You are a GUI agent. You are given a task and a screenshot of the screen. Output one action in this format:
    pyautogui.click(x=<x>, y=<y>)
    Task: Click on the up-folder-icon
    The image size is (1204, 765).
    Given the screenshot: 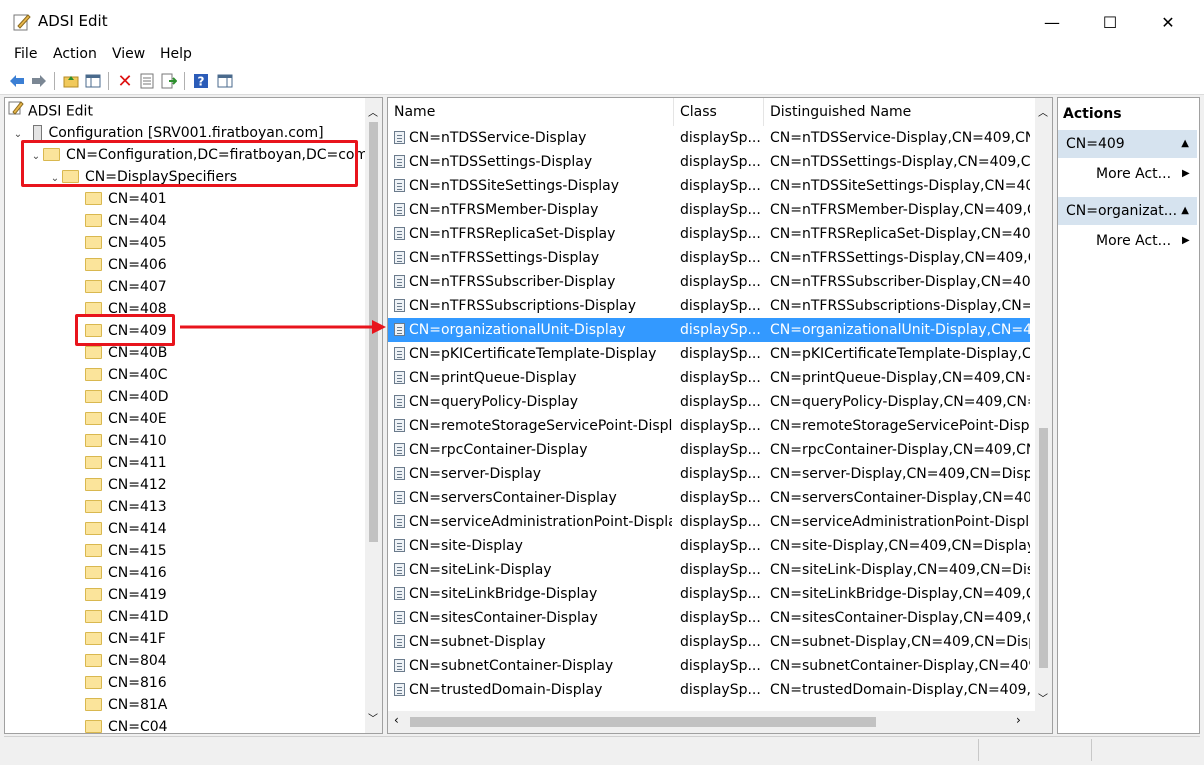 What is the action you would take?
    pyautogui.click(x=71, y=81)
    